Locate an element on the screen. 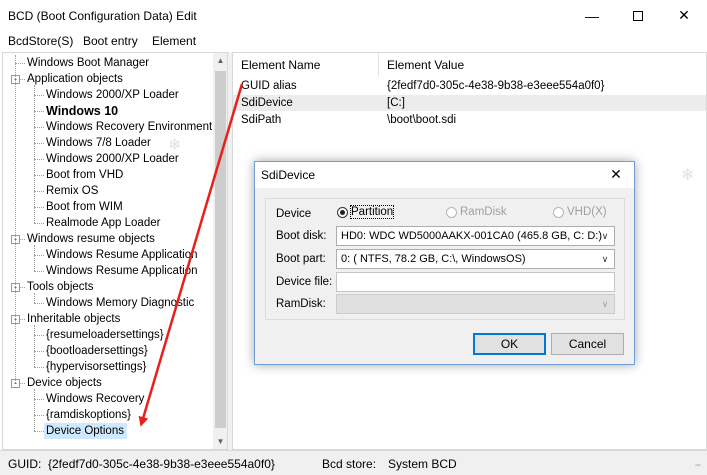 This screenshot has height=475, width=707. tree-item: Windows Recovery is located at coordinates (95, 399).